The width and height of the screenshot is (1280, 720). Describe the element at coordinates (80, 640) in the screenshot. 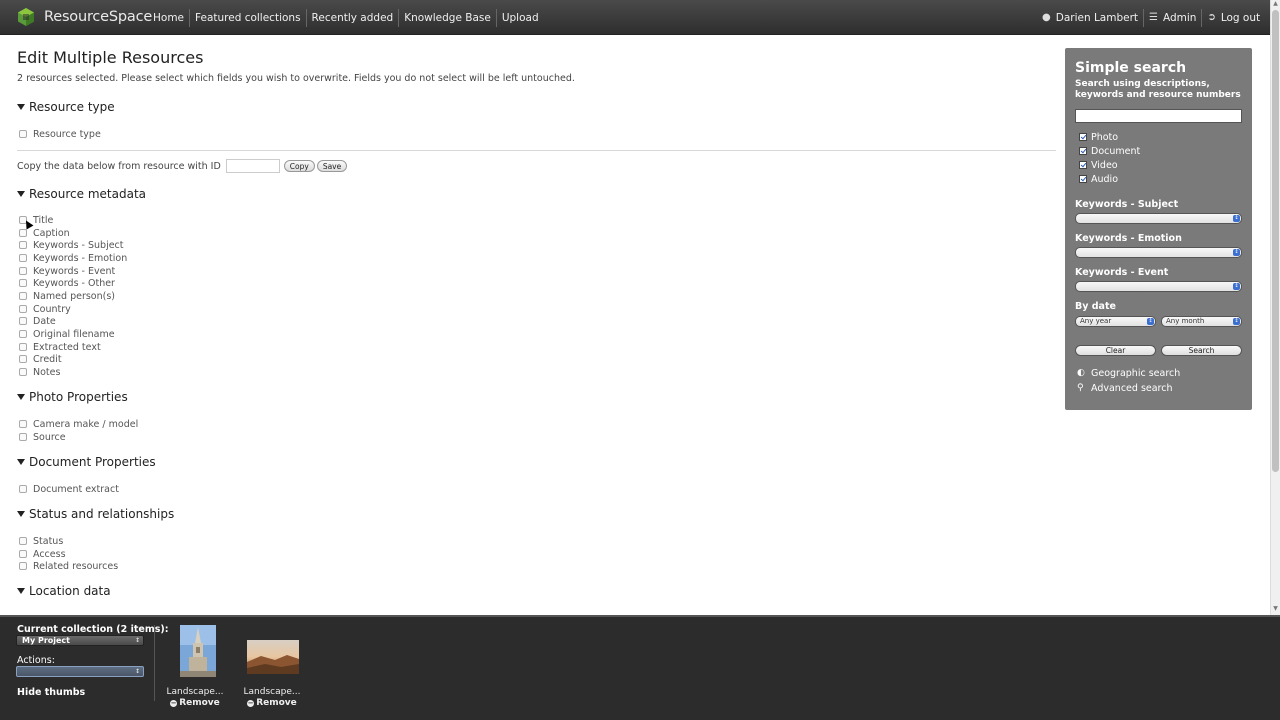

I see `collection-select: My Project ↕` at that location.